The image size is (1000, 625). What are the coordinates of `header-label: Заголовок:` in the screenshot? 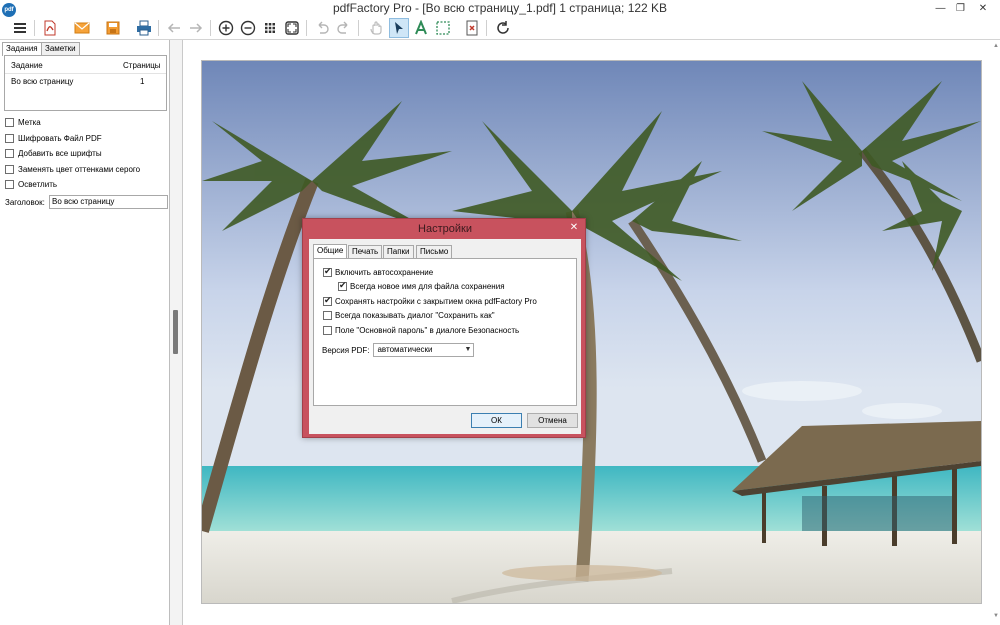 It's located at (25, 202).